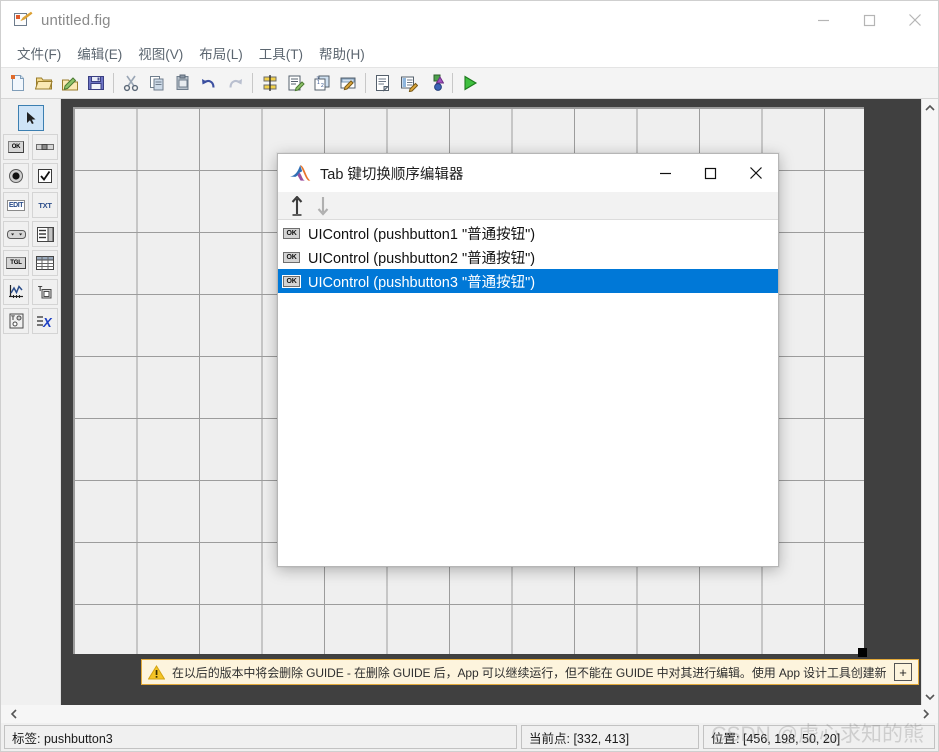 Image resolution: width=939 pixels, height=752 pixels. I want to click on palette-push-button: OK, so click(16, 147).